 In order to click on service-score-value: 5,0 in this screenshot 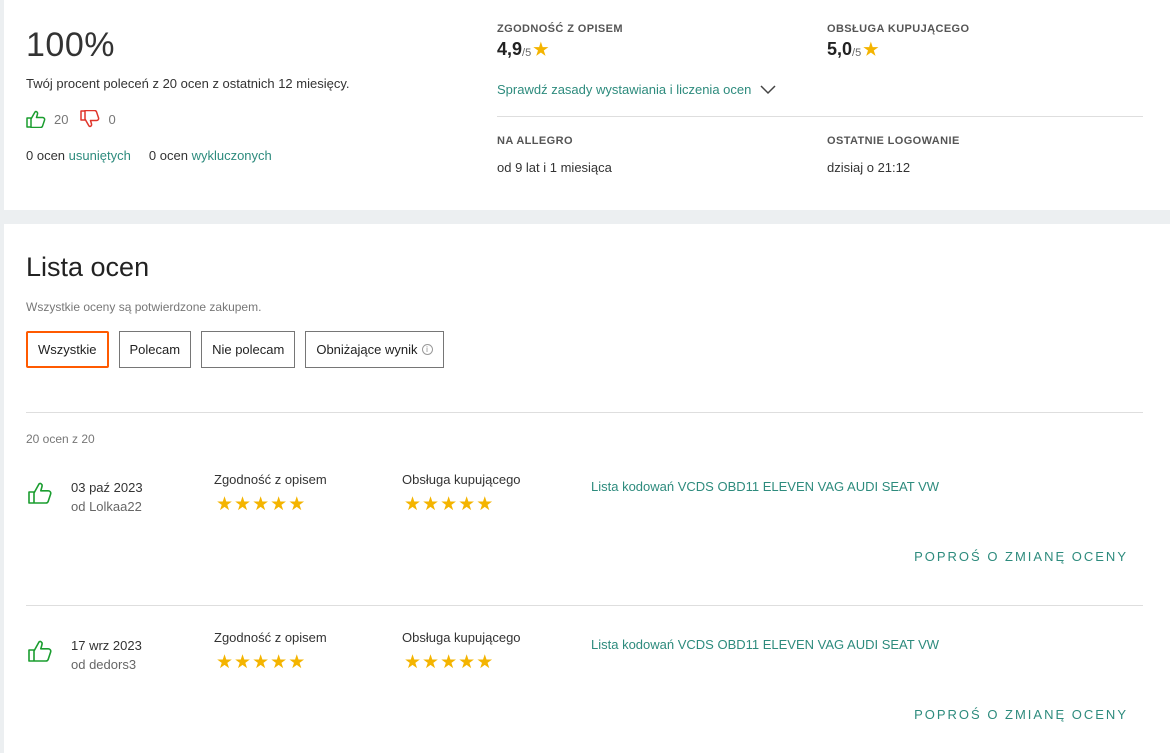, I will do `click(840, 49)`.